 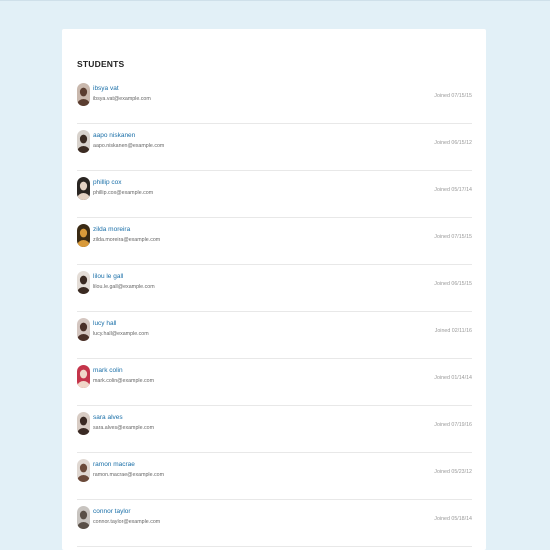 I want to click on student-email: lucy.hall@example.com, so click(x=121, y=334).